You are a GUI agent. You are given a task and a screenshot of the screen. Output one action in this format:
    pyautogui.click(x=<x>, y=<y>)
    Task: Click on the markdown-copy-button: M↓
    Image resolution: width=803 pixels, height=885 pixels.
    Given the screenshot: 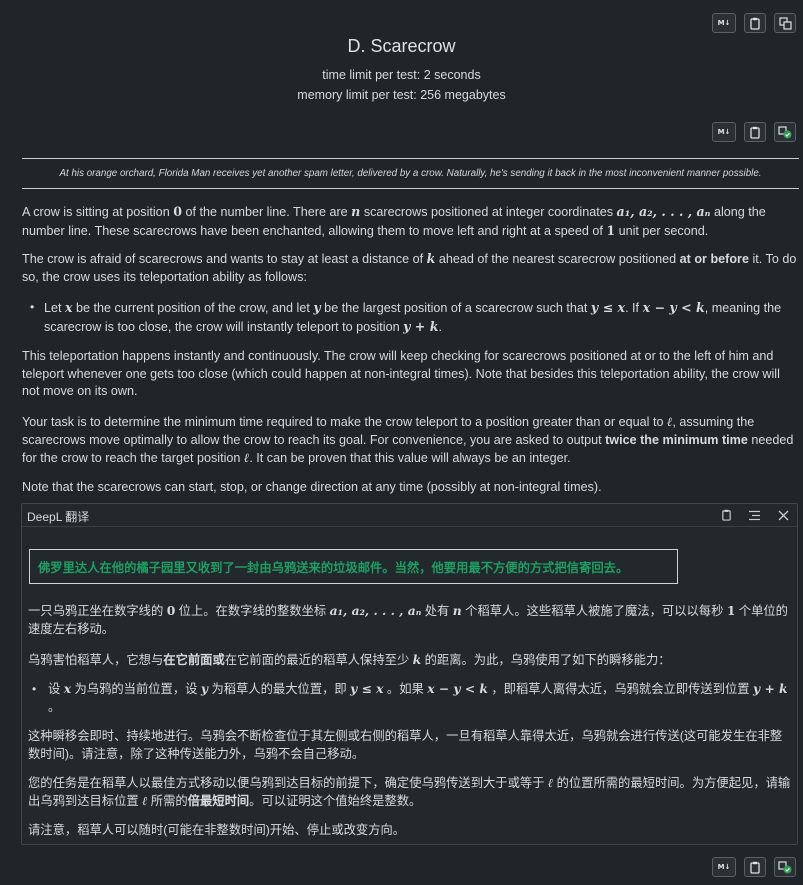 What is the action you would take?
    pyautogui.click(x=724, y=23)
    